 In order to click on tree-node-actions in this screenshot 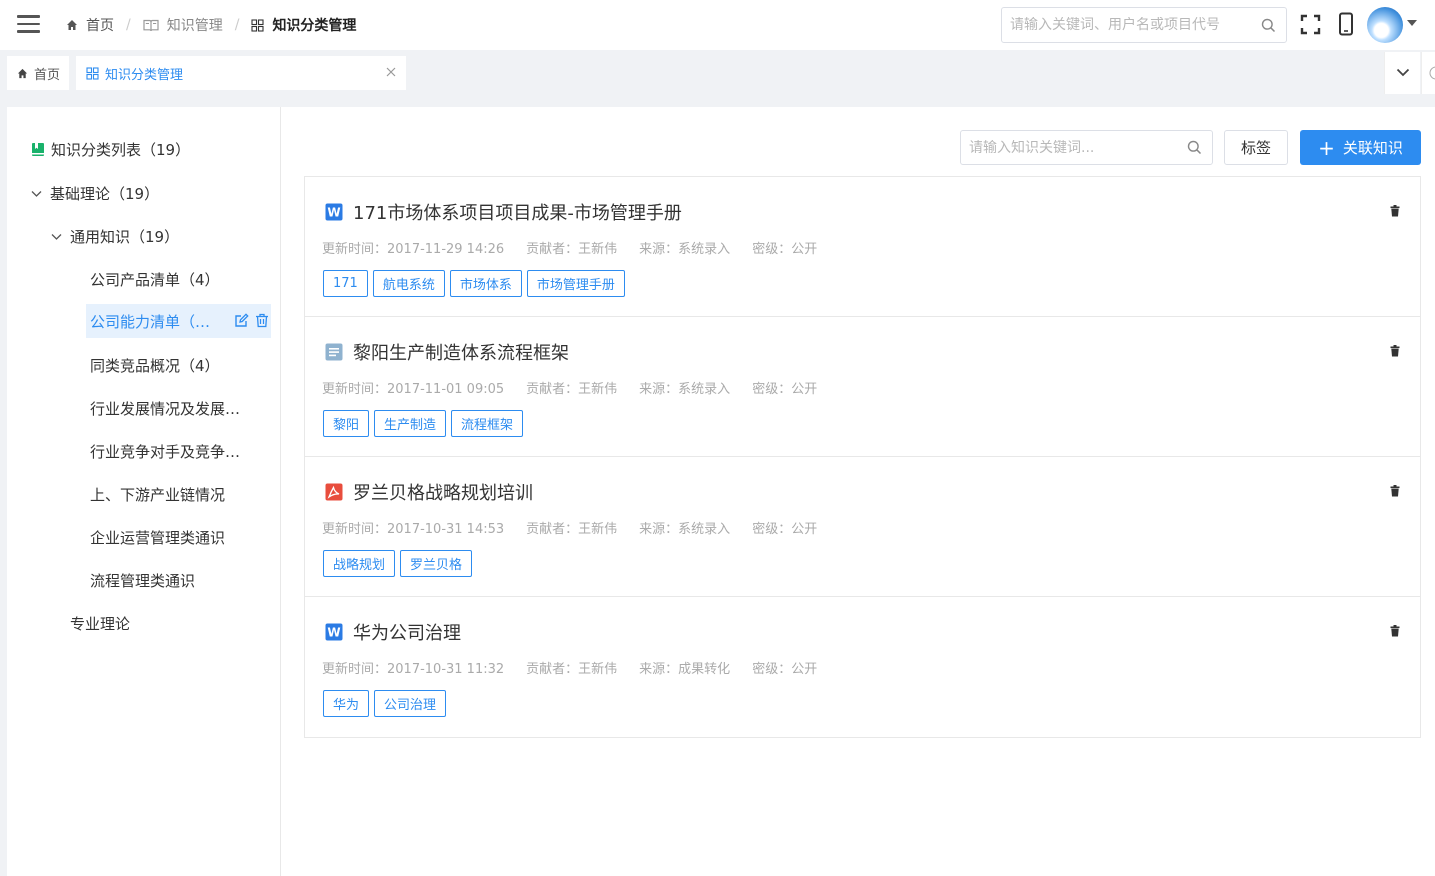, I will do `click(251, 322)`.